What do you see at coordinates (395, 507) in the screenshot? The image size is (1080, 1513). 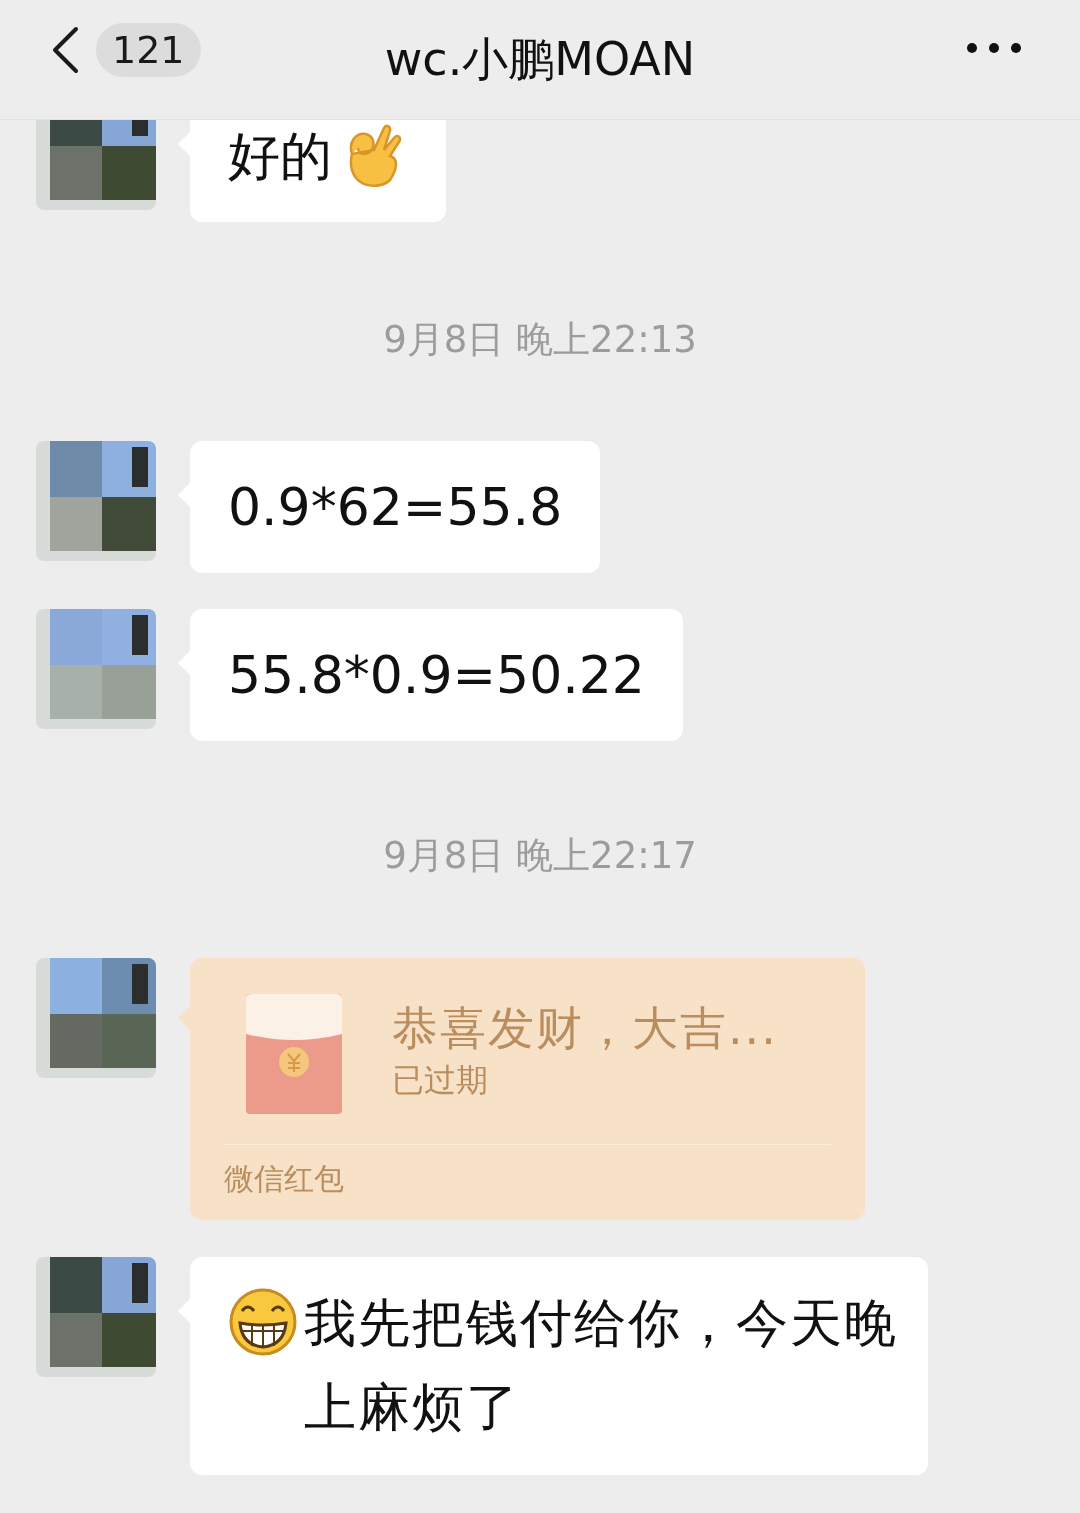 I see `message-text: 0.9*62=55.8` at bounding box center [395, 507].